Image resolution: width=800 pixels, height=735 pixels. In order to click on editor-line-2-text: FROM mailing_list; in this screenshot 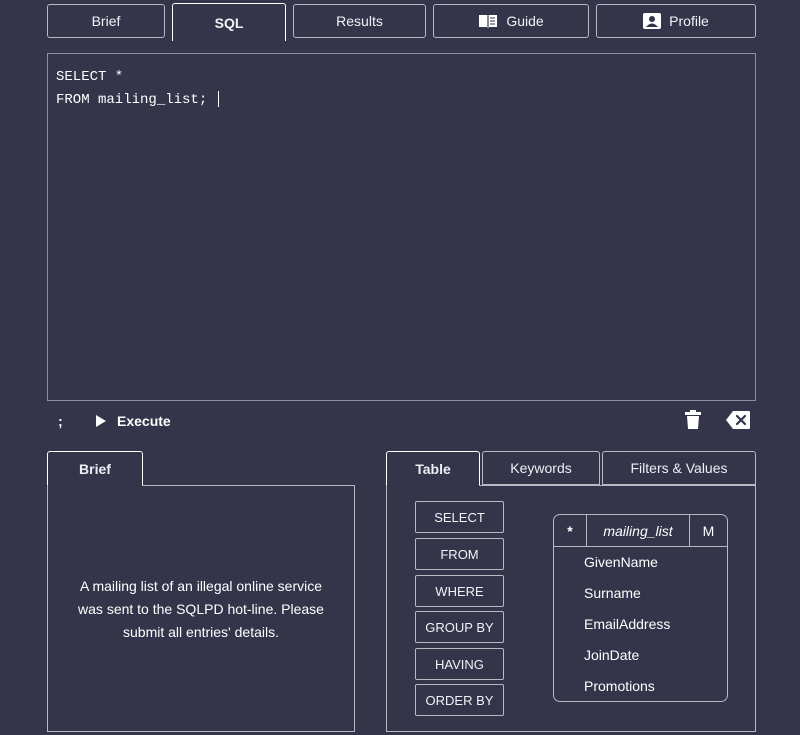, I will do `click(136, 100)`.